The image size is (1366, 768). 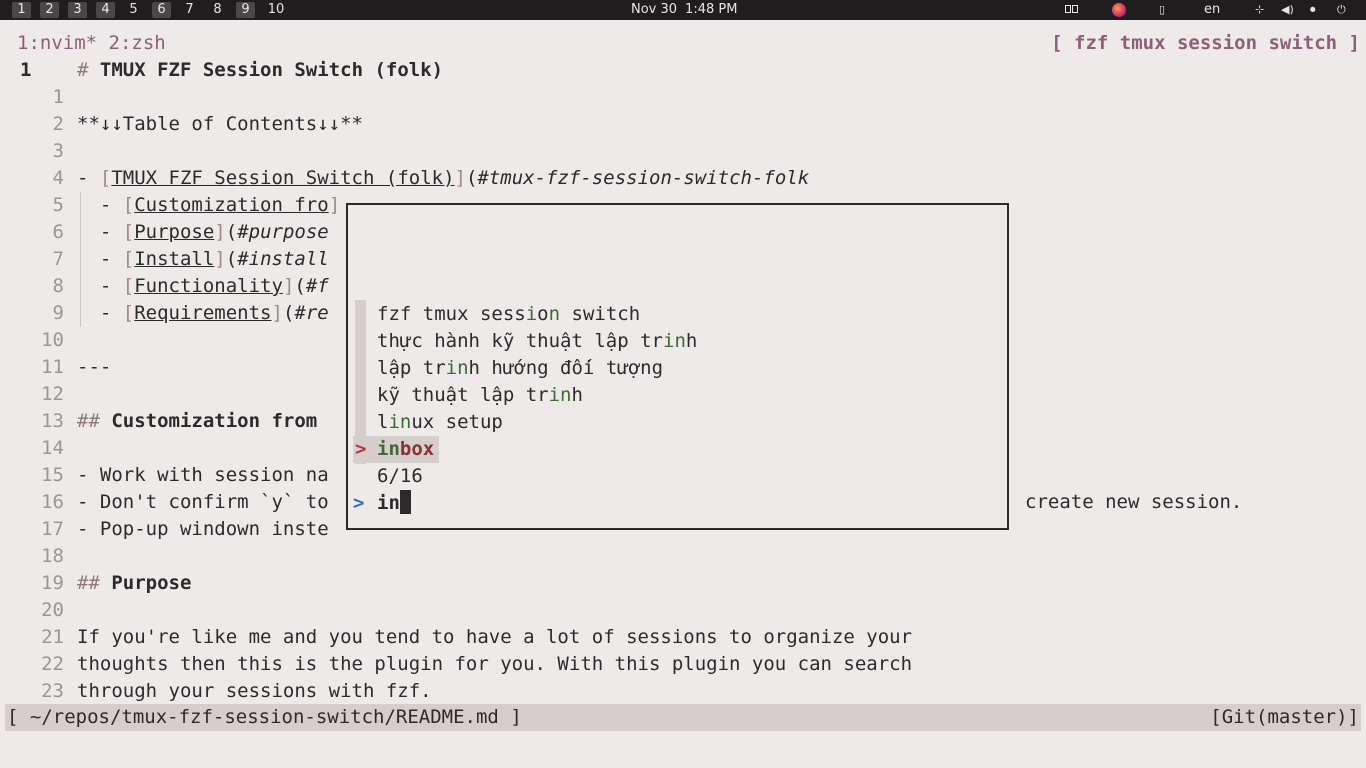 What do you see at coordinates (537, 341) in the screenshot?
I see `fzf-result-item: thực hành kỹ thuật lập trinh` at bounding box center [537, 341].